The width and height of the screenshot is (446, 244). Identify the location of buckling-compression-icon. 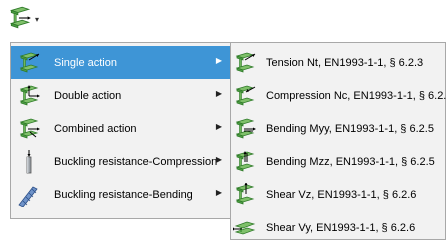
(29, 161).